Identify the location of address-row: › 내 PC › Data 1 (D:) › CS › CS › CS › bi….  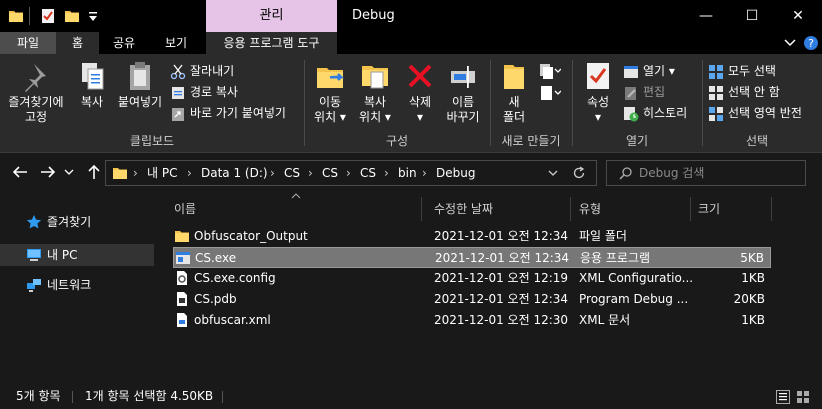
(411, 173).